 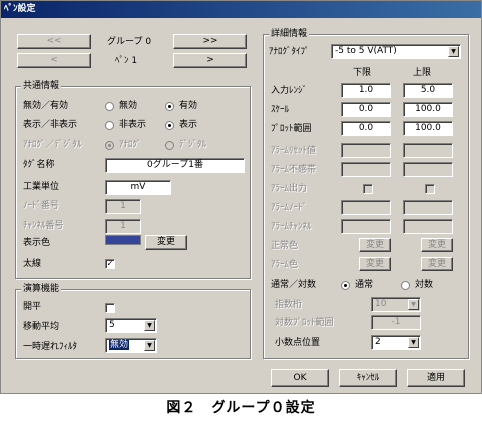 I want to click on channel-number-input: 1, so click(x=123, y=226).